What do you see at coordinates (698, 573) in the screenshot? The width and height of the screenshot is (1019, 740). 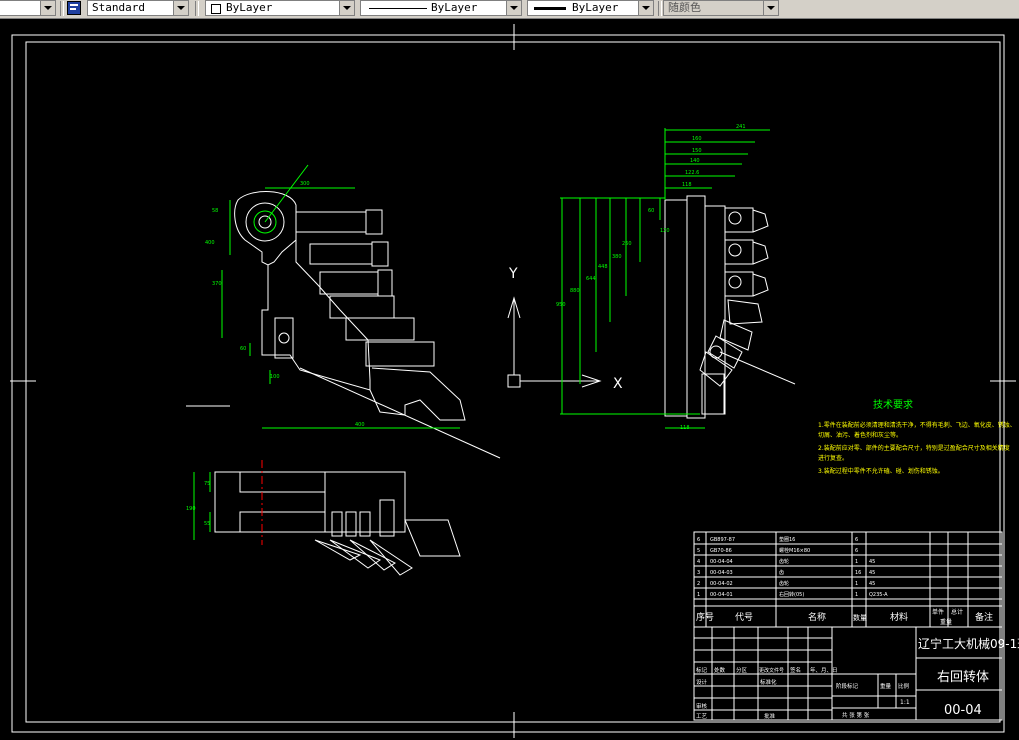 I see `bom-no: 3` at bounding box center [698, 573].